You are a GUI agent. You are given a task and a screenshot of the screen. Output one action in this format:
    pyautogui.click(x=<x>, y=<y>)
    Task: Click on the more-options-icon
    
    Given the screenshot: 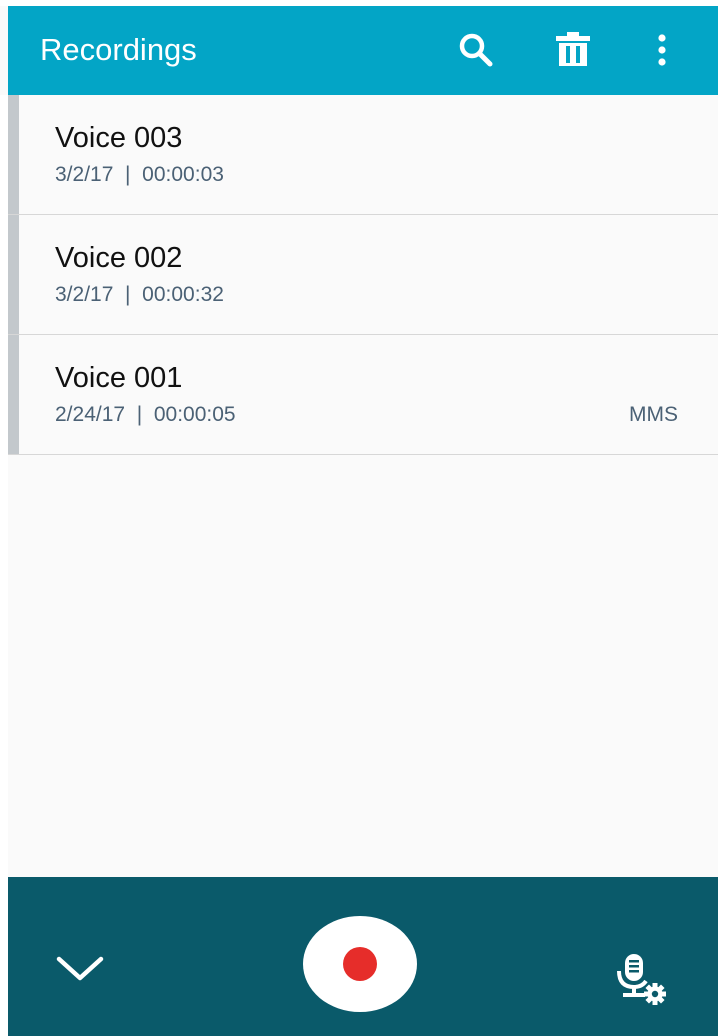 What is the action you would take?
    pyautogui.click(x=662, y=50)
    